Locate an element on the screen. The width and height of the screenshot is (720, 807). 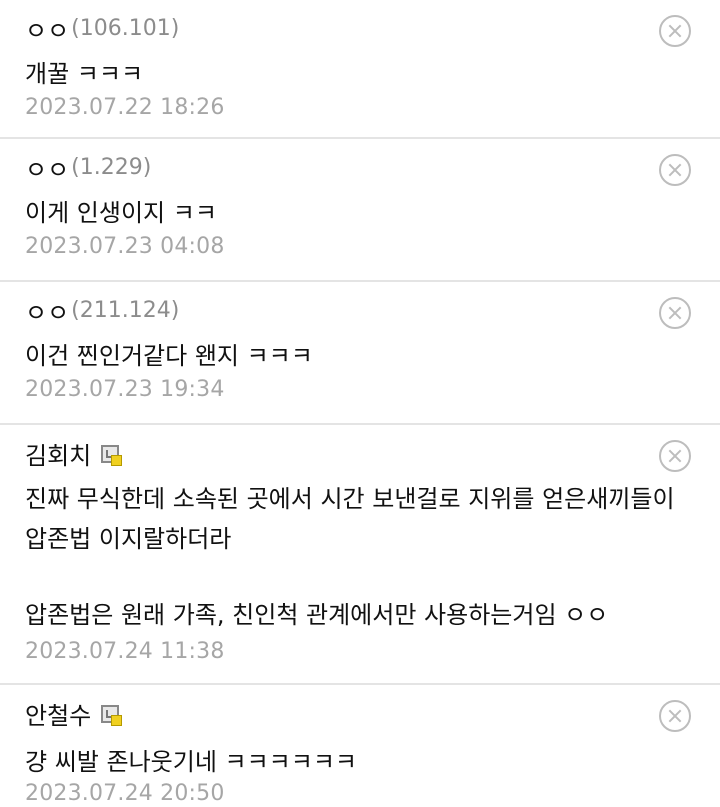
comment-meta: ㅇㅇ (106.101) is located at coordinates (102, 28).